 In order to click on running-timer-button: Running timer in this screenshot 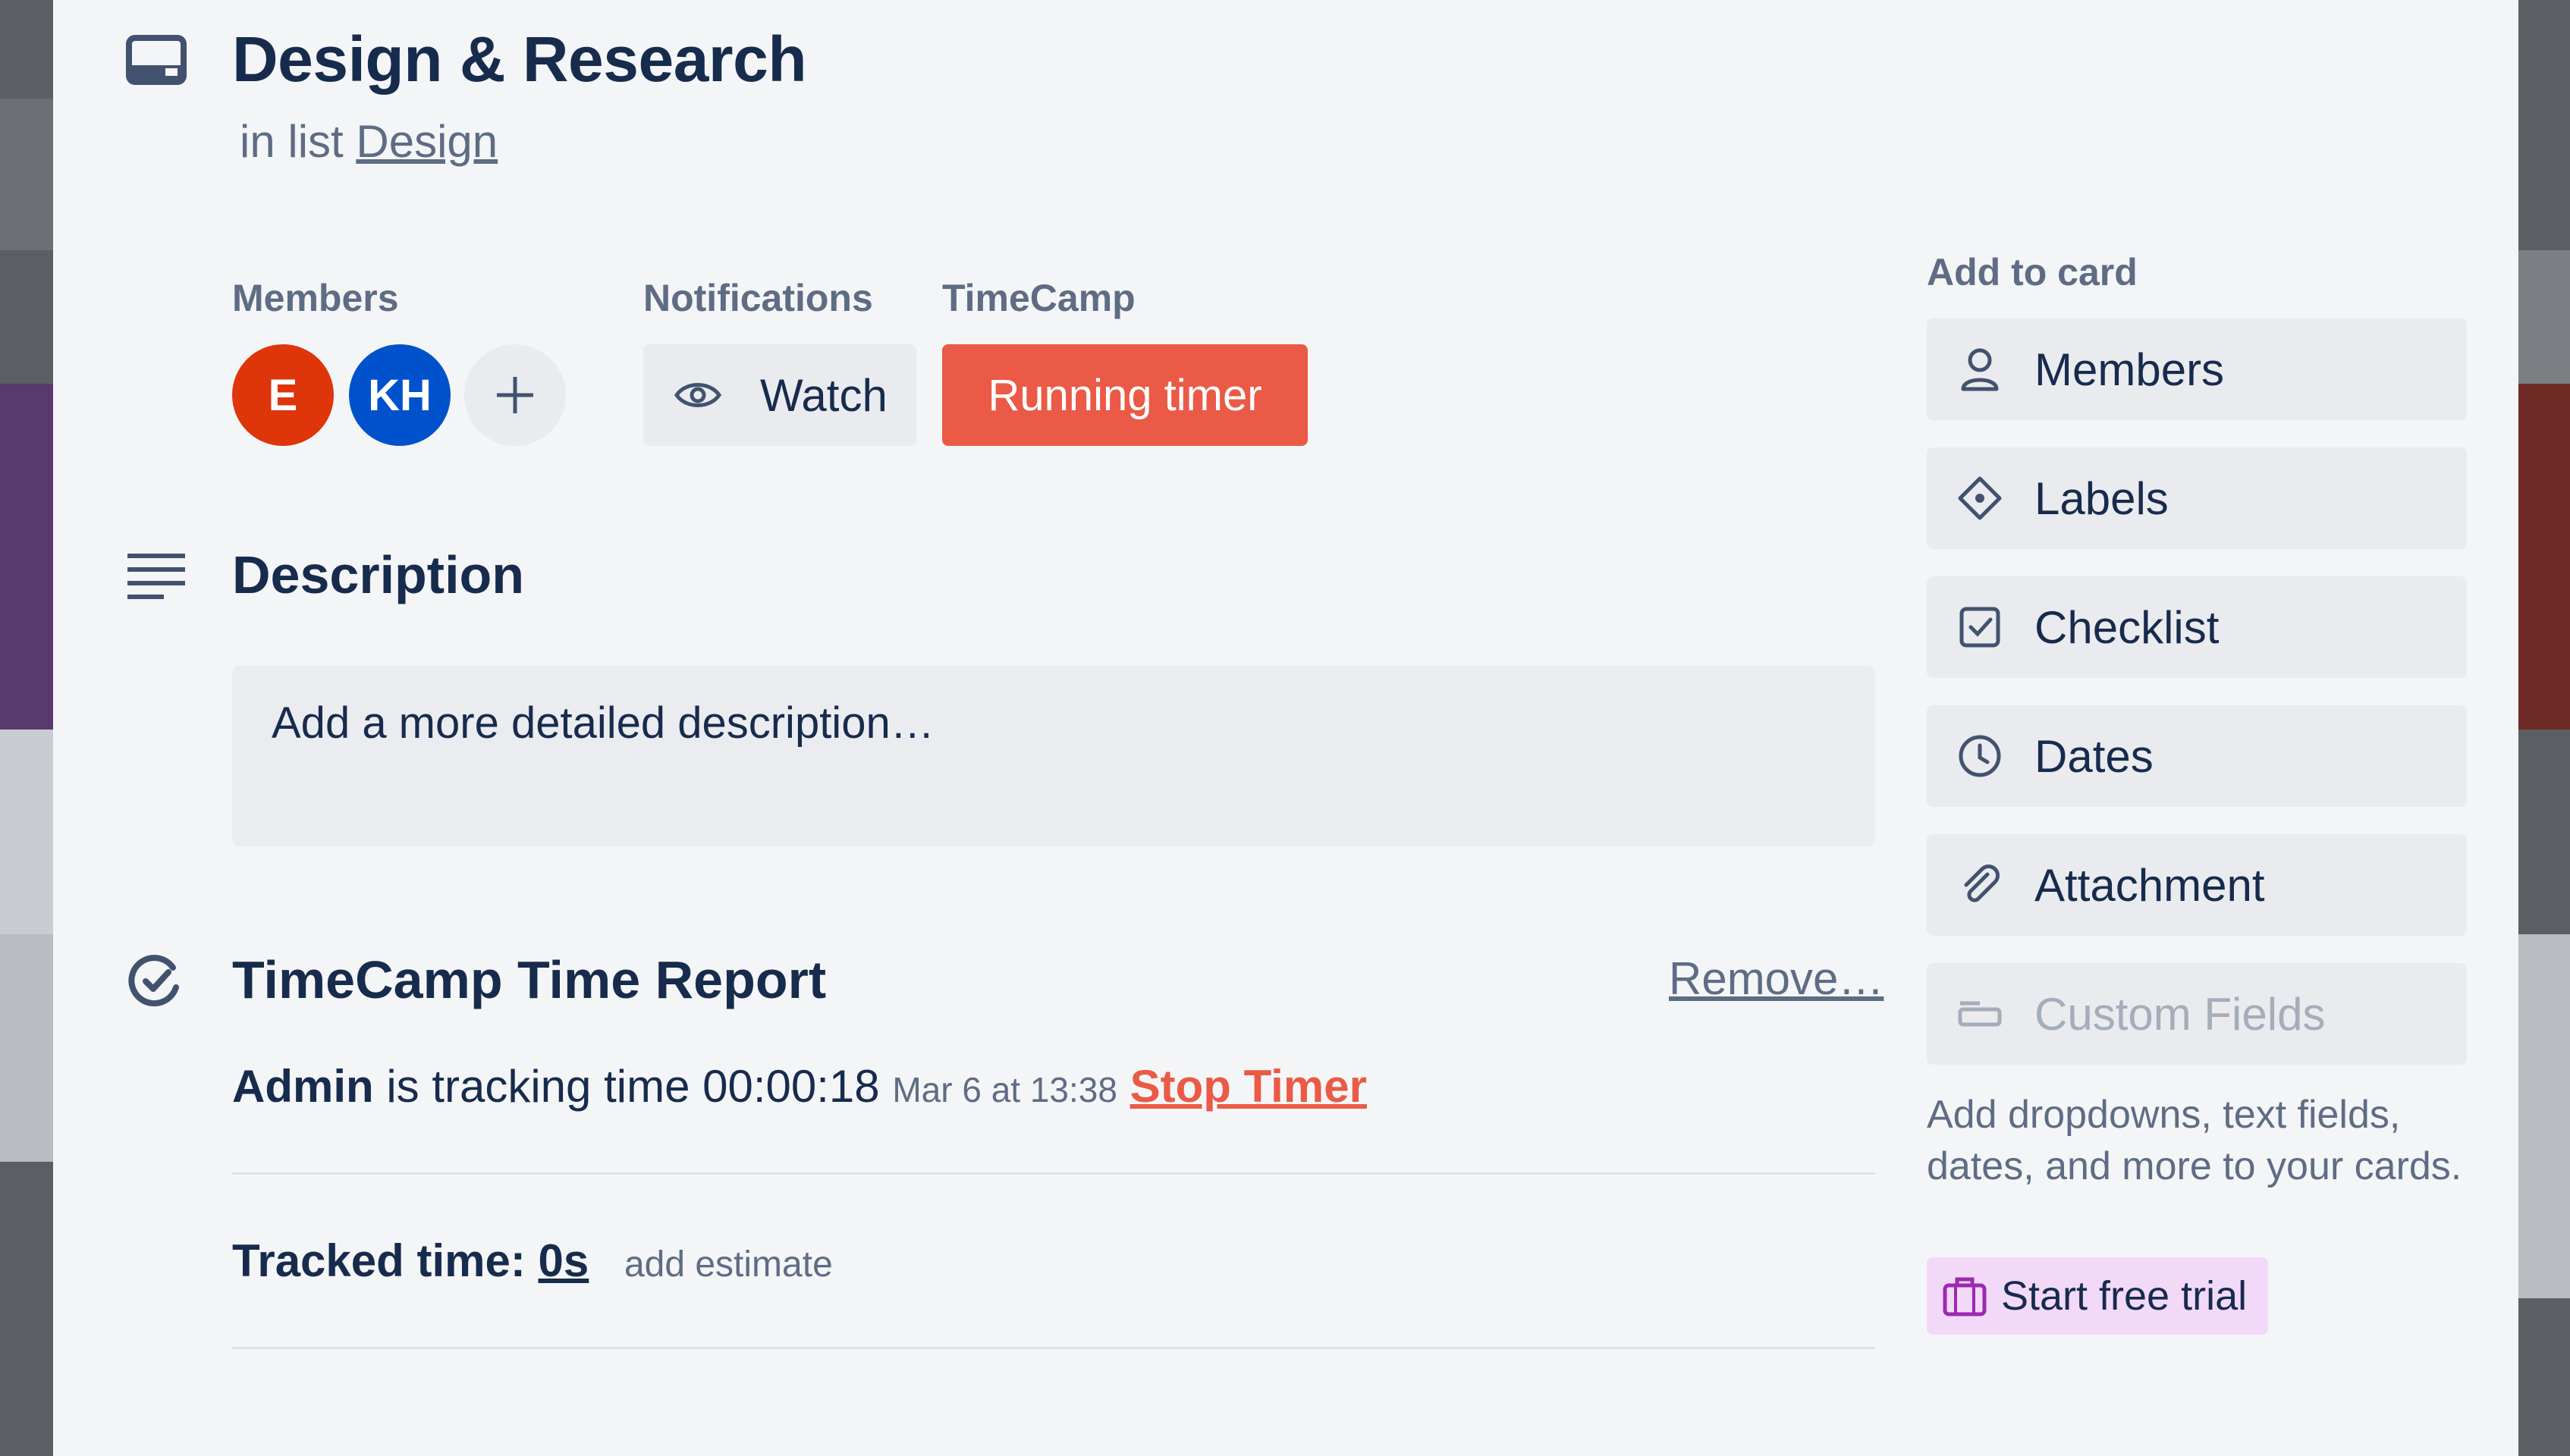, I will do `click(1125, 395)`.